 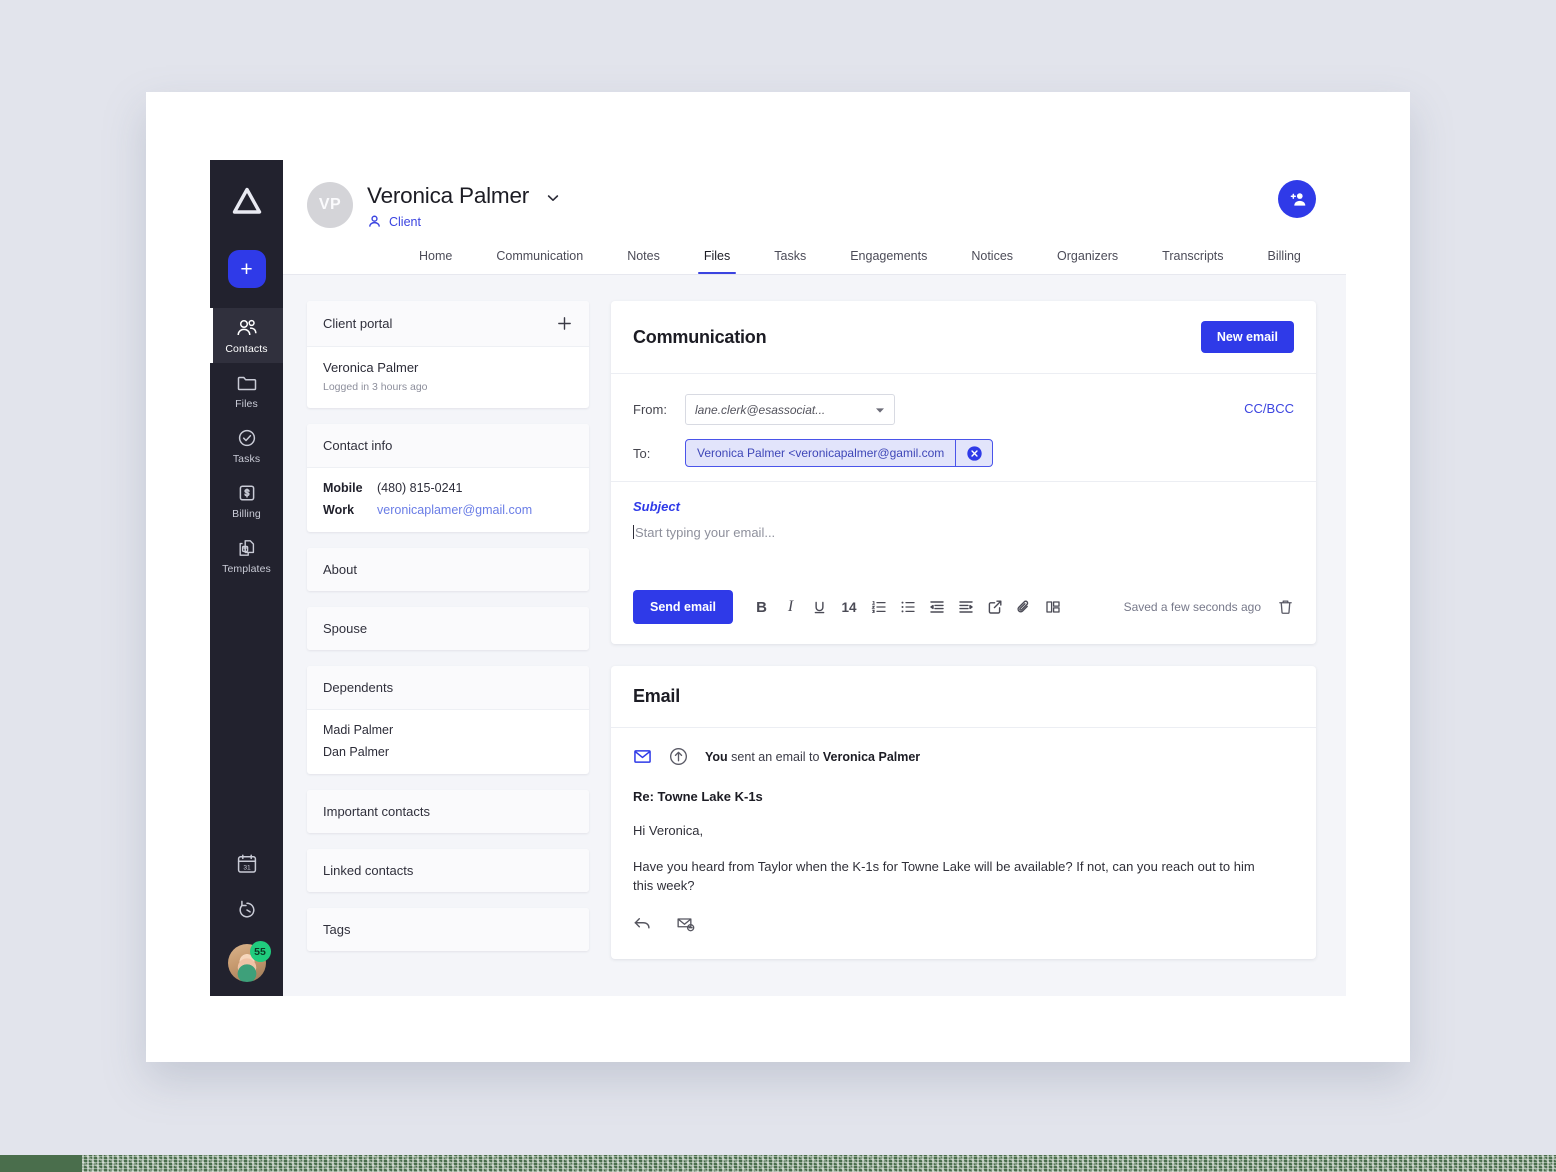 What do you see at coordinates (657, 696) in the screenshot?
I see `panel-title: Email` at bounding box center [657, 696].